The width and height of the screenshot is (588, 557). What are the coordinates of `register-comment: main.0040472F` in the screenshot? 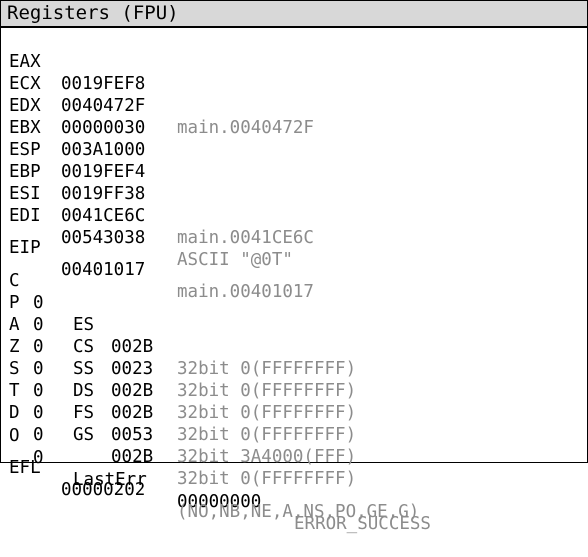 It's located at (245, 128).